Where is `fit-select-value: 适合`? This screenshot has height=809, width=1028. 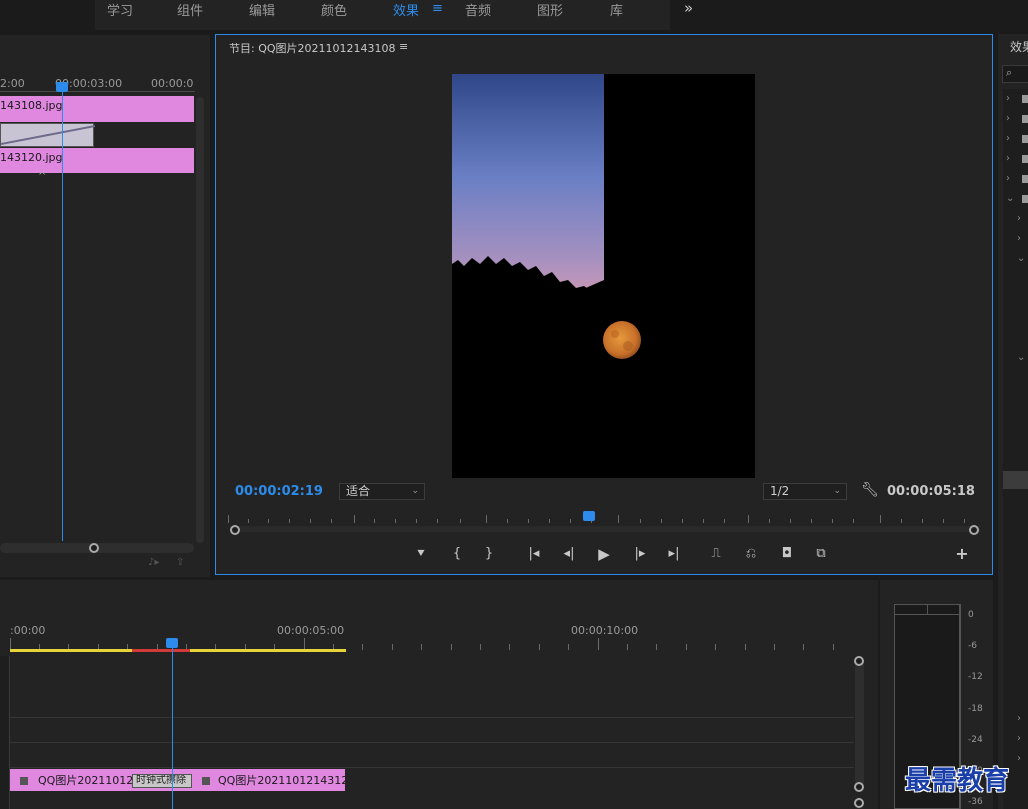
fit-select-value: 适合 is located at coordinates (358, 491).